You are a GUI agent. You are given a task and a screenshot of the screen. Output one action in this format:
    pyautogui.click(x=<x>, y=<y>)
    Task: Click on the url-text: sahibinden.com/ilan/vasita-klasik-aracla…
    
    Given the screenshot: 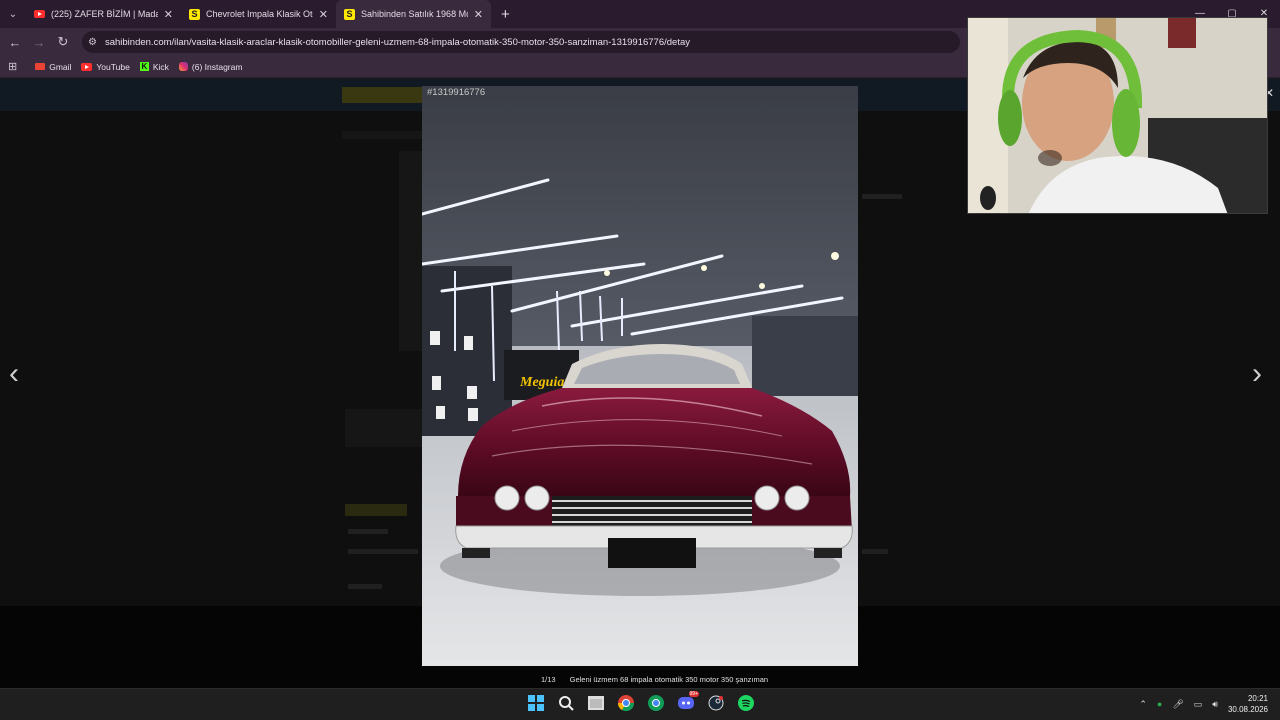 What is the action you would take?
    pyautogui.click(x=397, y=42)
    